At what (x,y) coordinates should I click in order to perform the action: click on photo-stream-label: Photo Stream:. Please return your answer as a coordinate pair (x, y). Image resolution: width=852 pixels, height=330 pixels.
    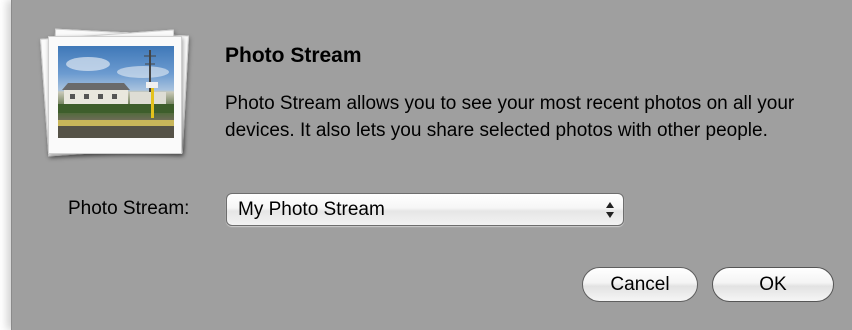
    Looking at the image, I should click on (129, 208).